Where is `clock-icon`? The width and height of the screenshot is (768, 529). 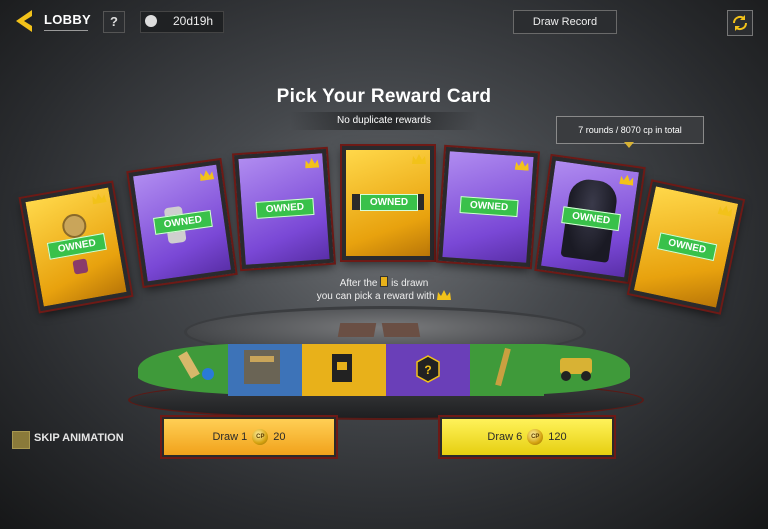
clock-icon is located at coordinates (151, 21).